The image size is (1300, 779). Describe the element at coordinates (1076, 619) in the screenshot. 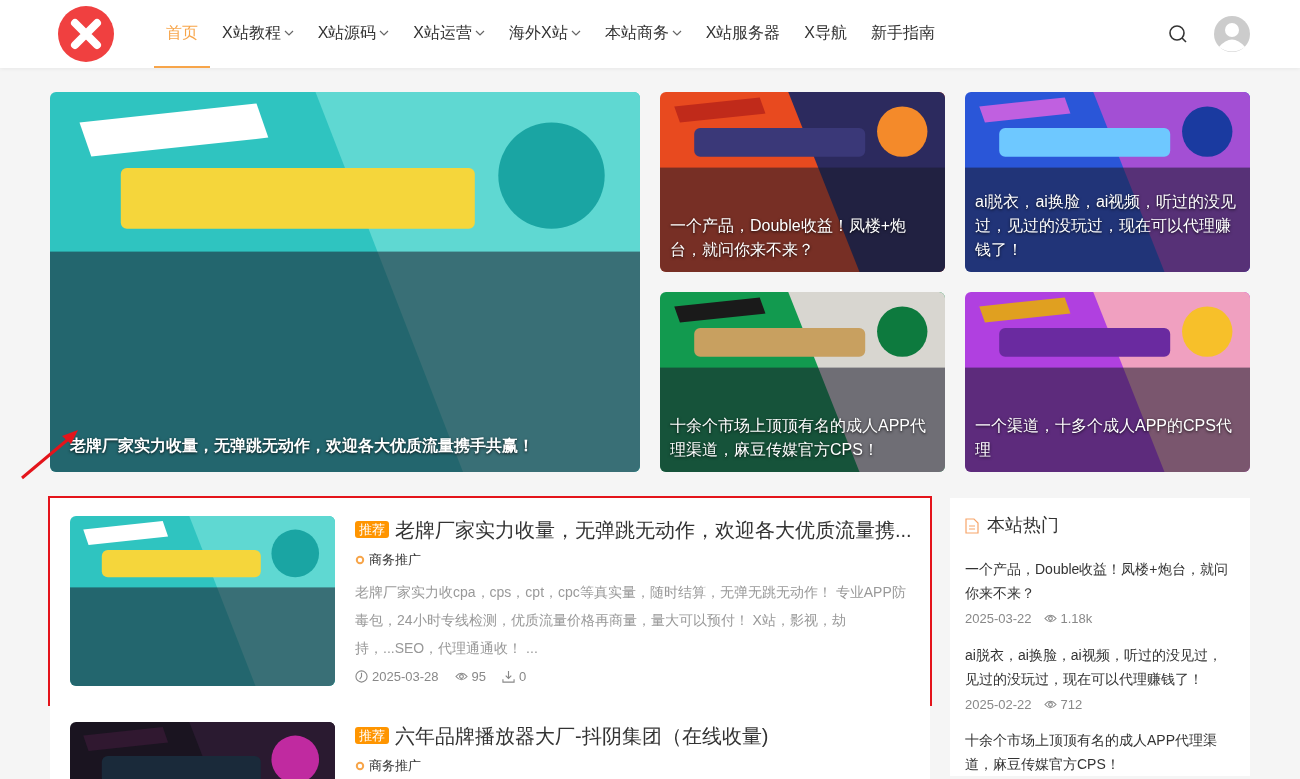

I see `view-count: 1.18k` at that location.